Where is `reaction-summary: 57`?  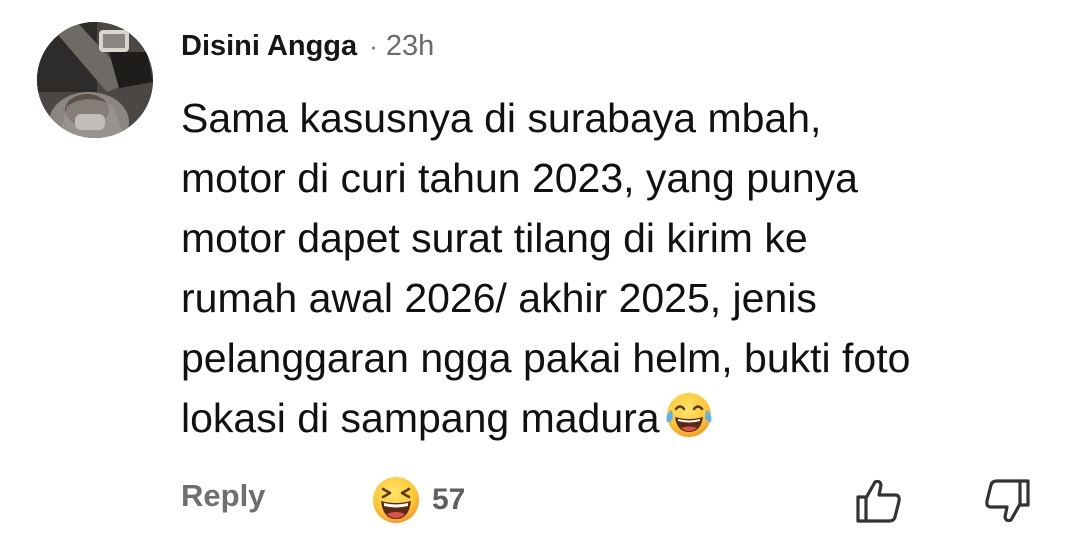 reaction-summary: 57 is located at coordinates (417, 500).